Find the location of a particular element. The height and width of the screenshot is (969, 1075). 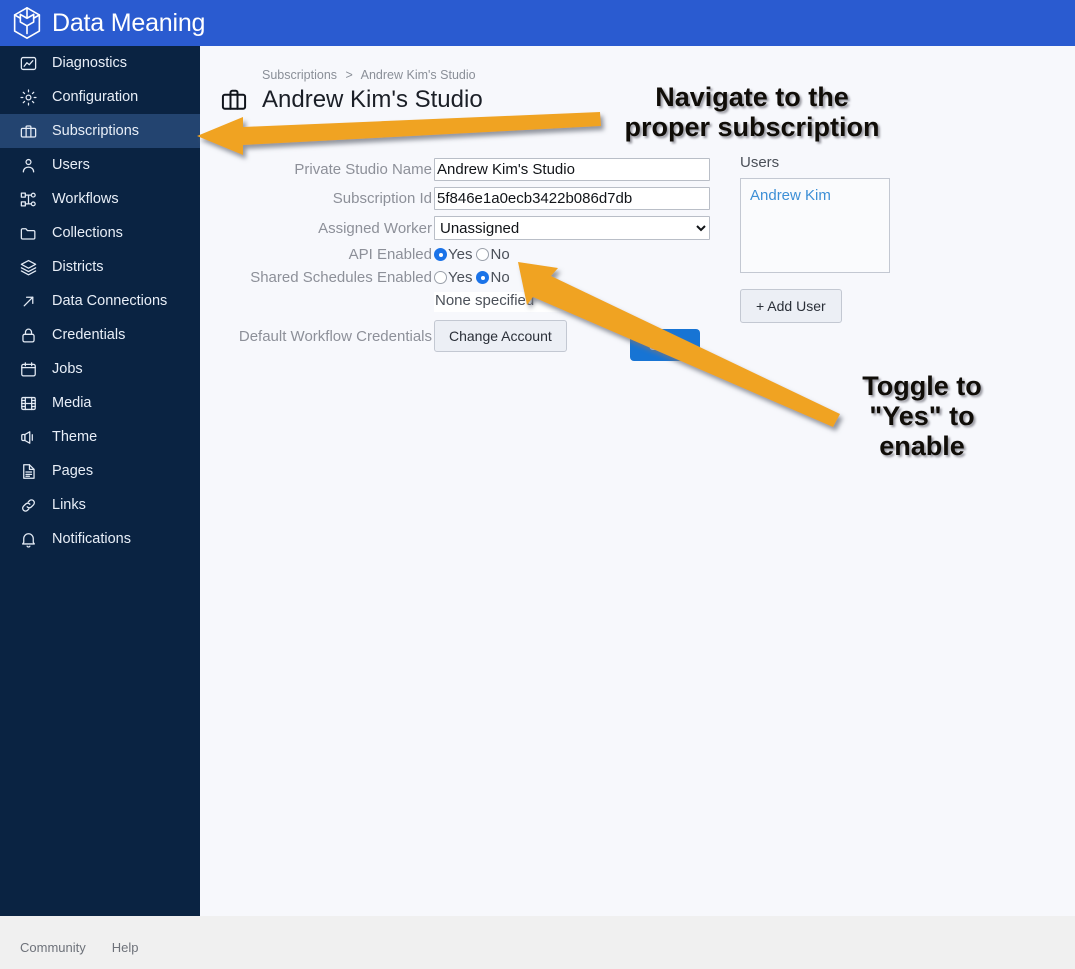

save-button: Save is located at coordinates (665, 345).